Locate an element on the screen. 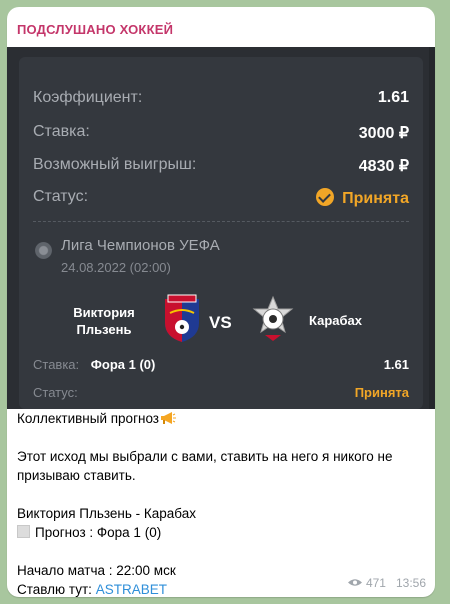 This screenshot has height=604, width=450. eye-icon is located at coordinates (354, 582).